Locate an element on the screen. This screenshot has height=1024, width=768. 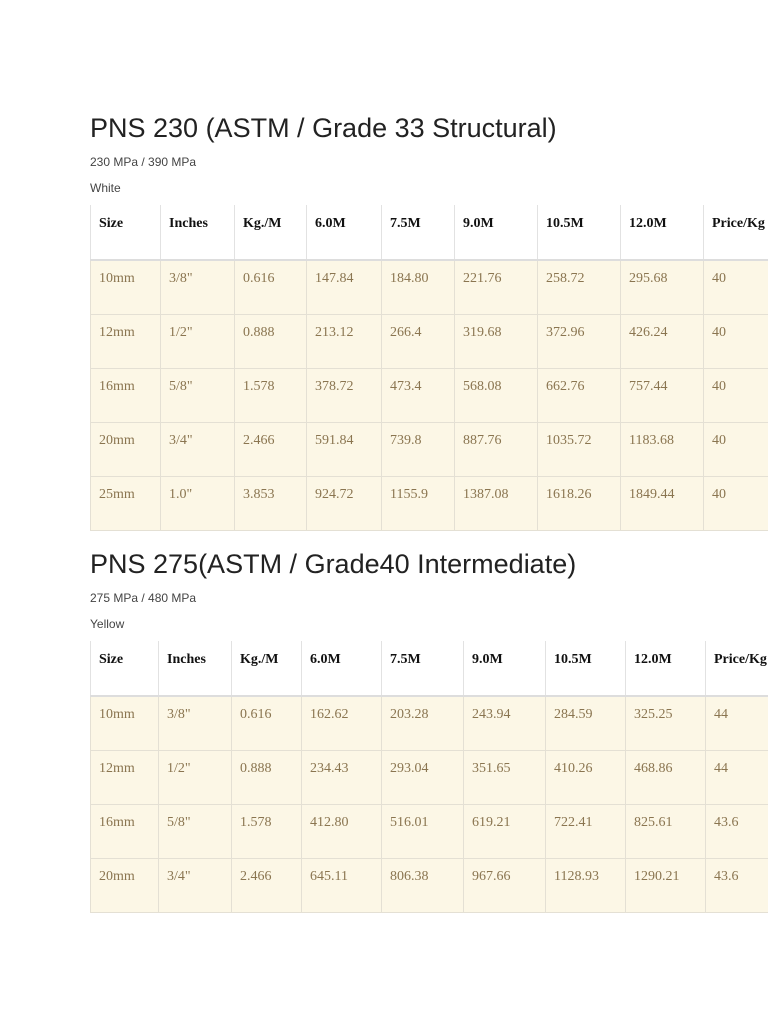
table-cell: 739.8 is located at coordinates (418, 449).